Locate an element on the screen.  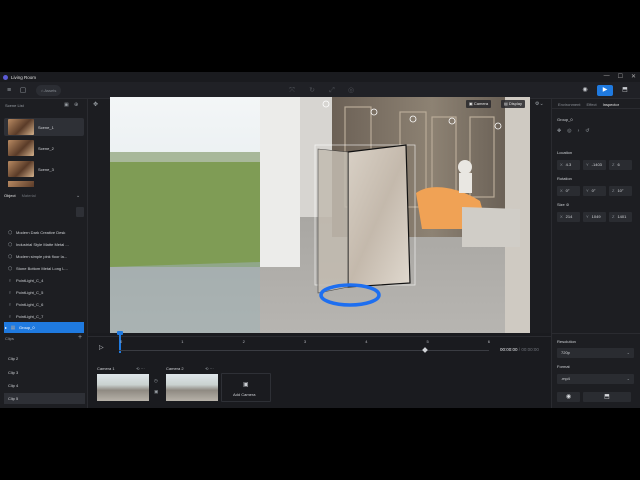
camera-label: Camera is located at coordinates (481, 103).